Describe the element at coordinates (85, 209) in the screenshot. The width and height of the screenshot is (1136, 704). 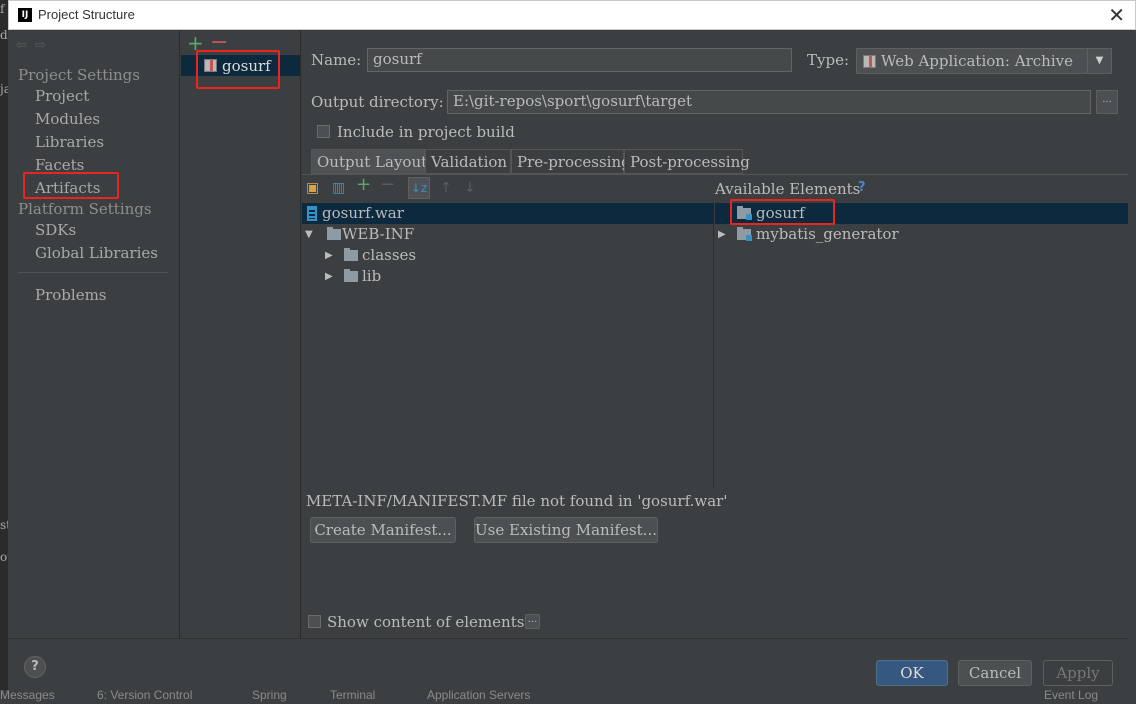
I see `section-platform-settings: Platform Settings` at that location.